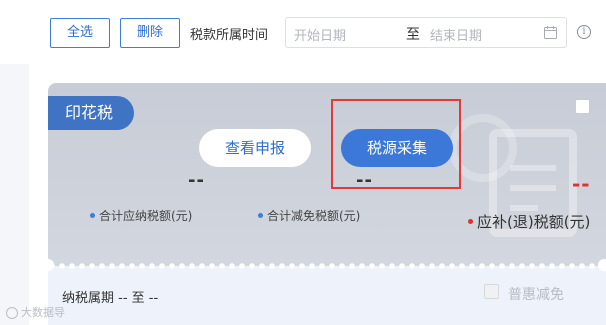 Image resolution: width=606 pixels, height=325 pixels. What do you see at coordinates (150, 33) in the screenshot?
I see `delete-button: 删除` at bounding box center [150, 33].